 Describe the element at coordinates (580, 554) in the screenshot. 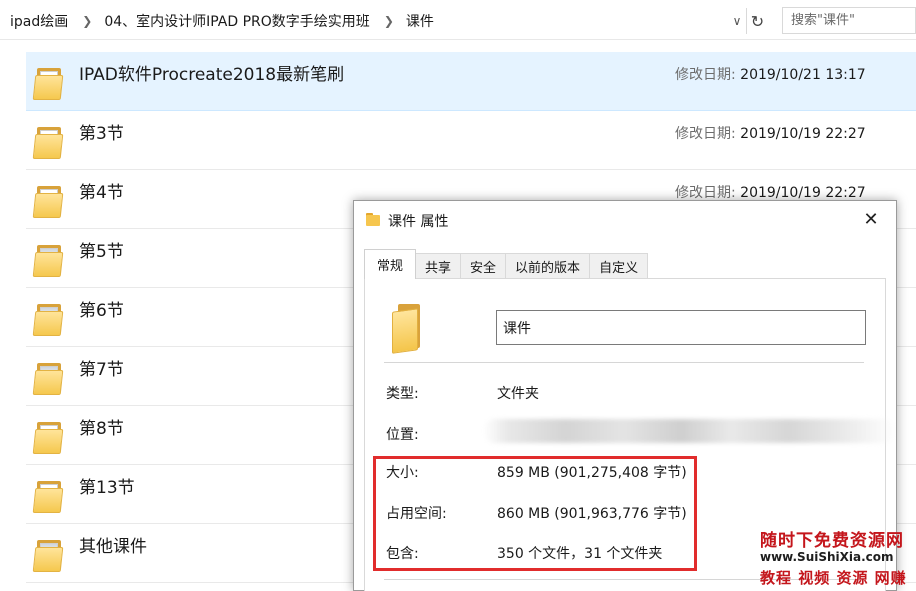

I see `contains-value: 350 个文件，31 个文件夹` at that location.